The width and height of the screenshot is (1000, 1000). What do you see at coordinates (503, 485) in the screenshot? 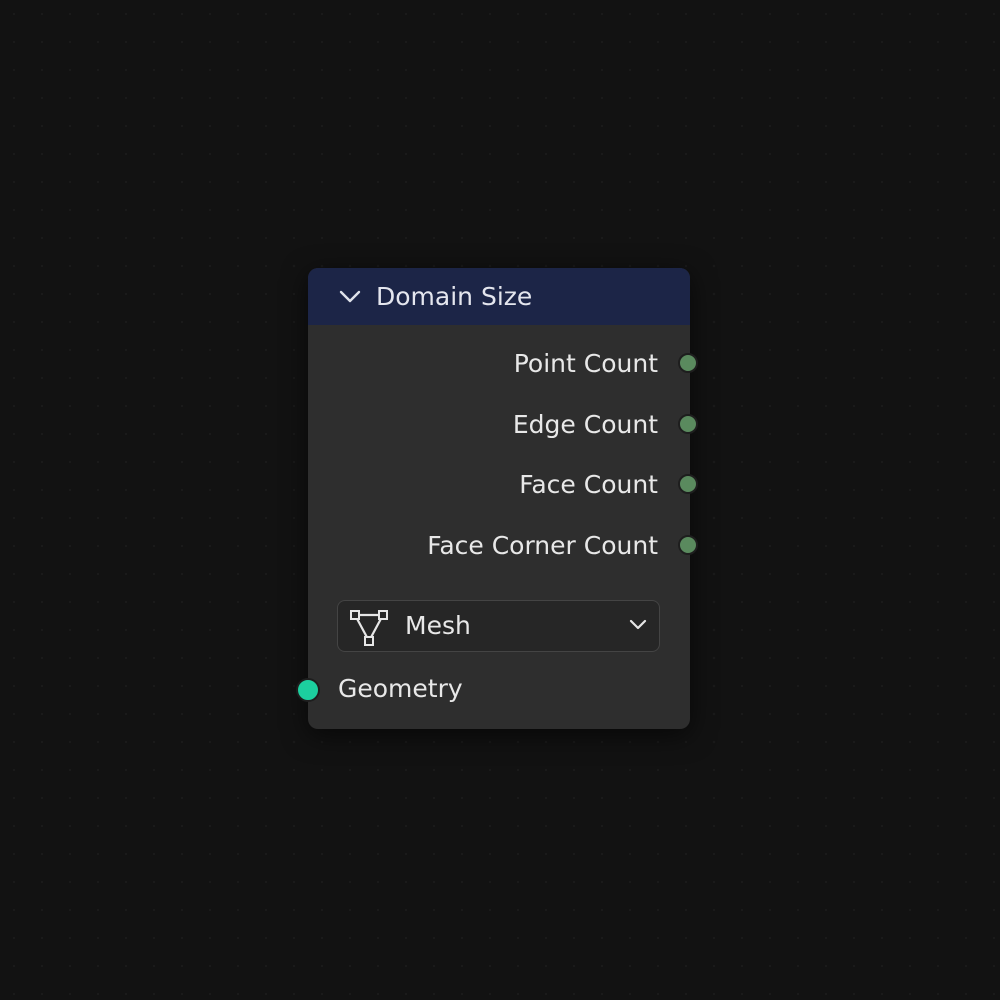
I see `output-row-face-count: Face Count` at bounding box center [503, 485].